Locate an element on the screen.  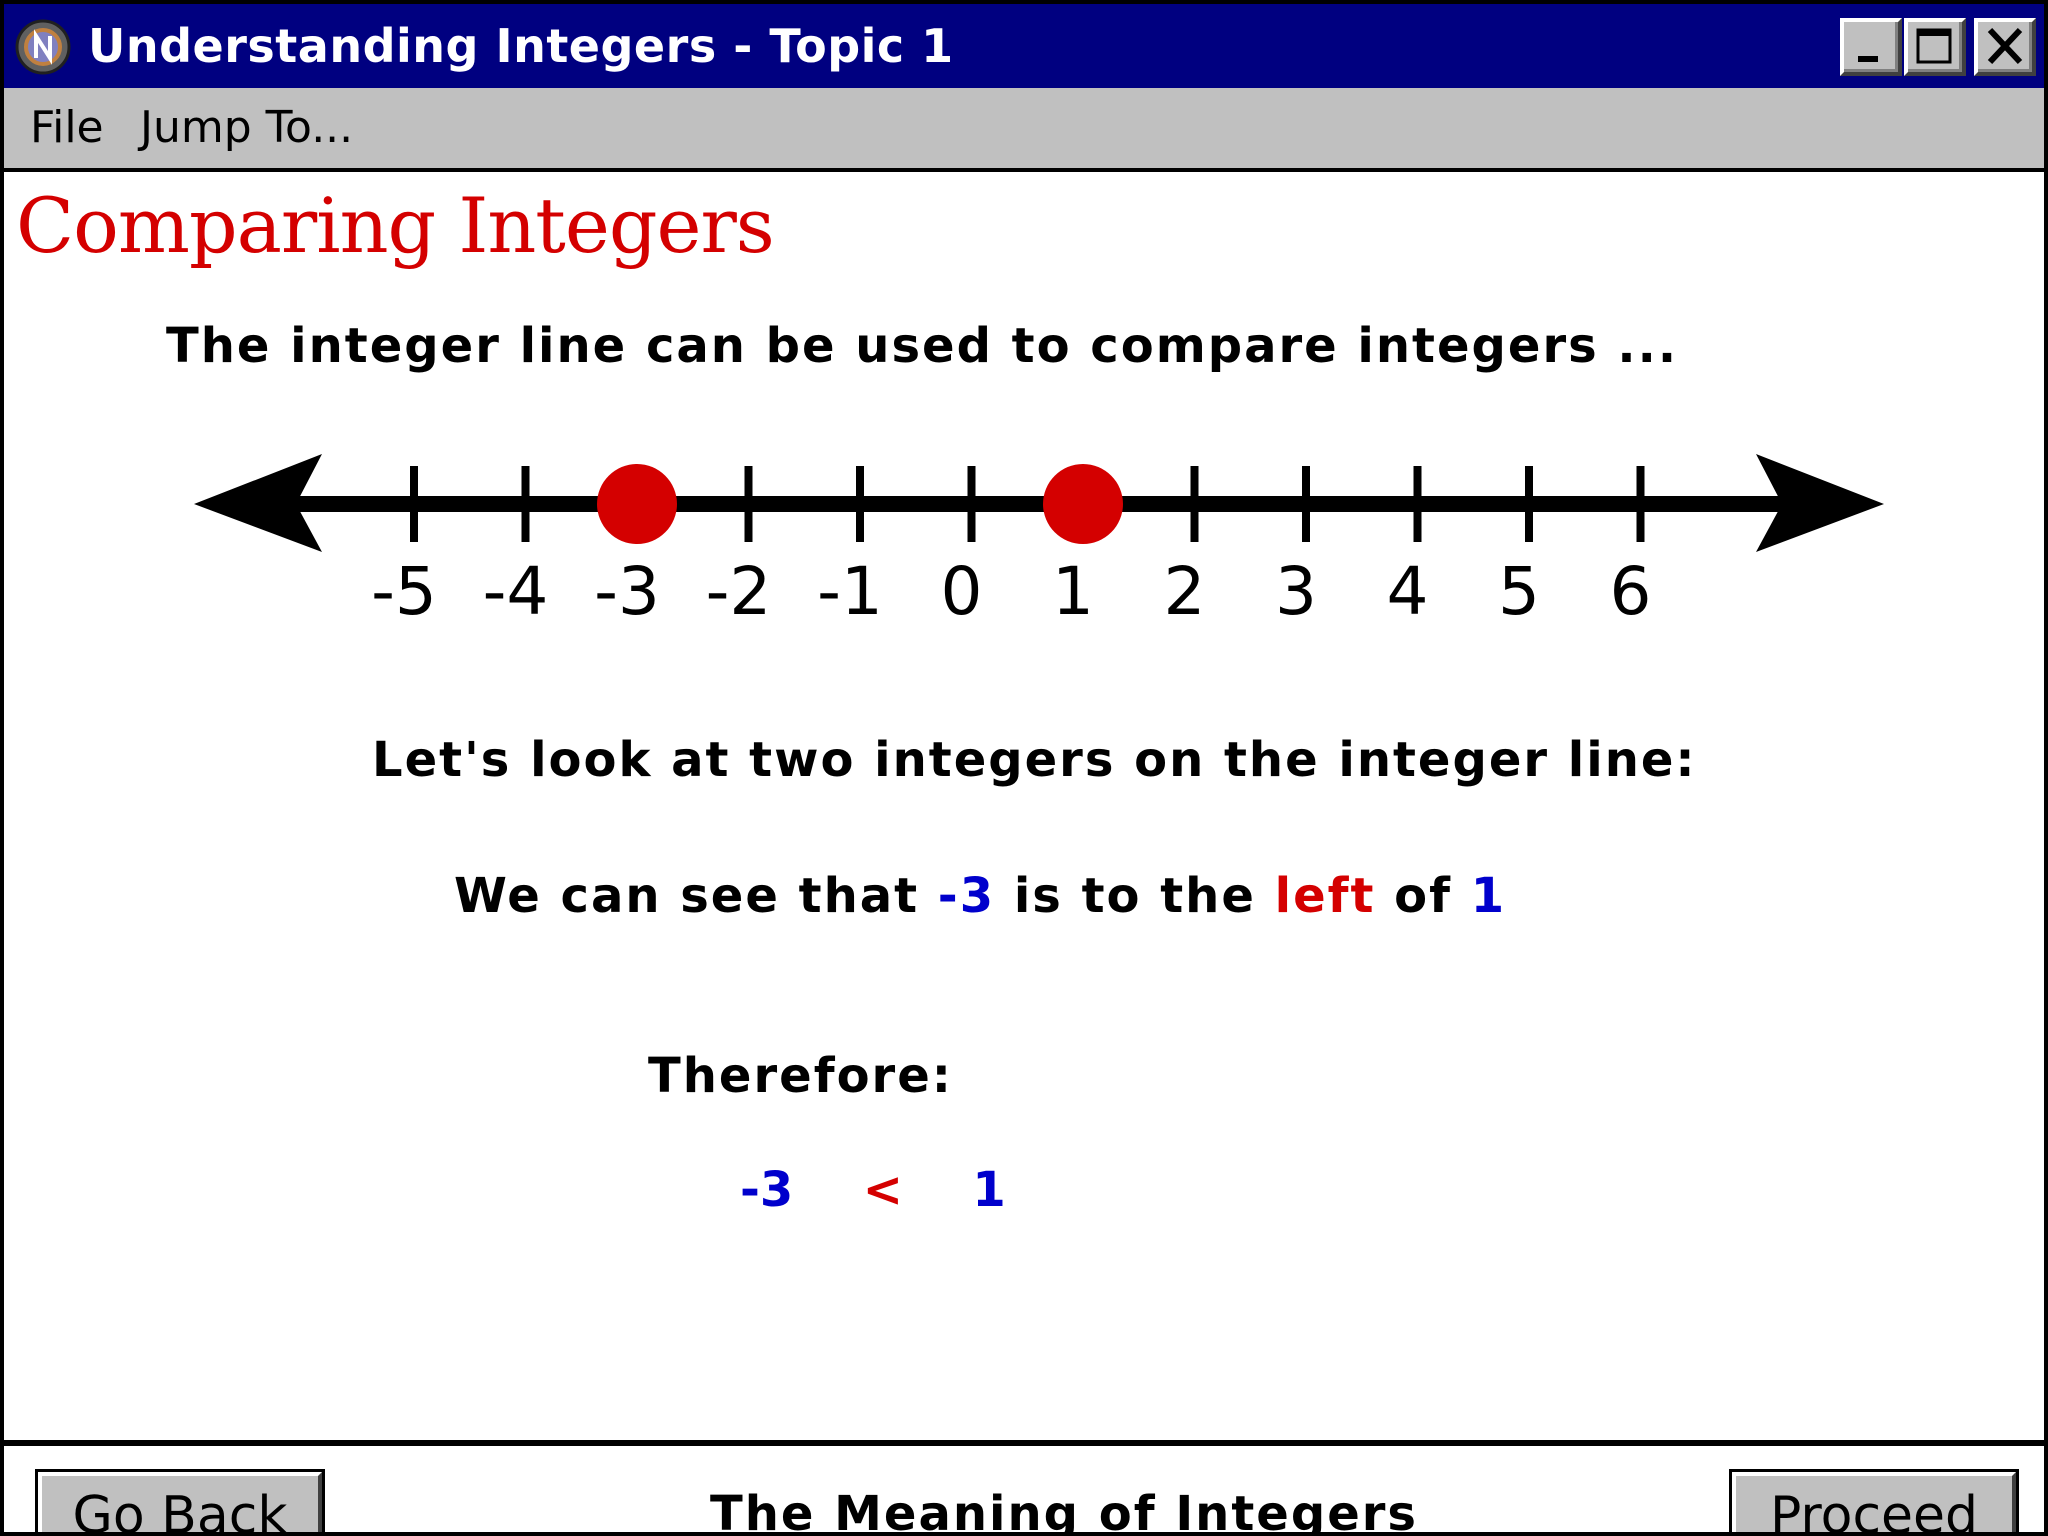
maximize-icon is located at coordinates (1934, 46).